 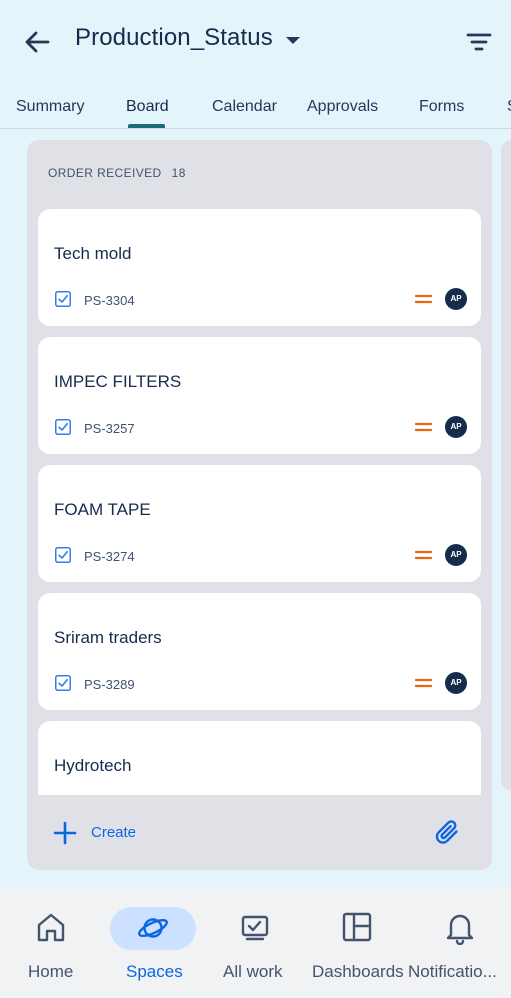 I want to click on app-header: Production_Status, so click(x=255, y=42).